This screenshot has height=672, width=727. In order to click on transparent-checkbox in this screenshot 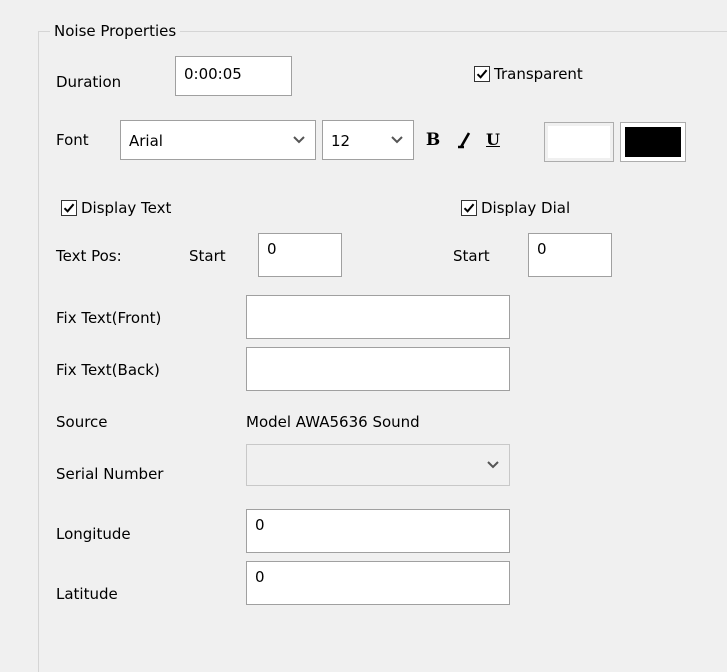, I will do `click(482, 74)`.